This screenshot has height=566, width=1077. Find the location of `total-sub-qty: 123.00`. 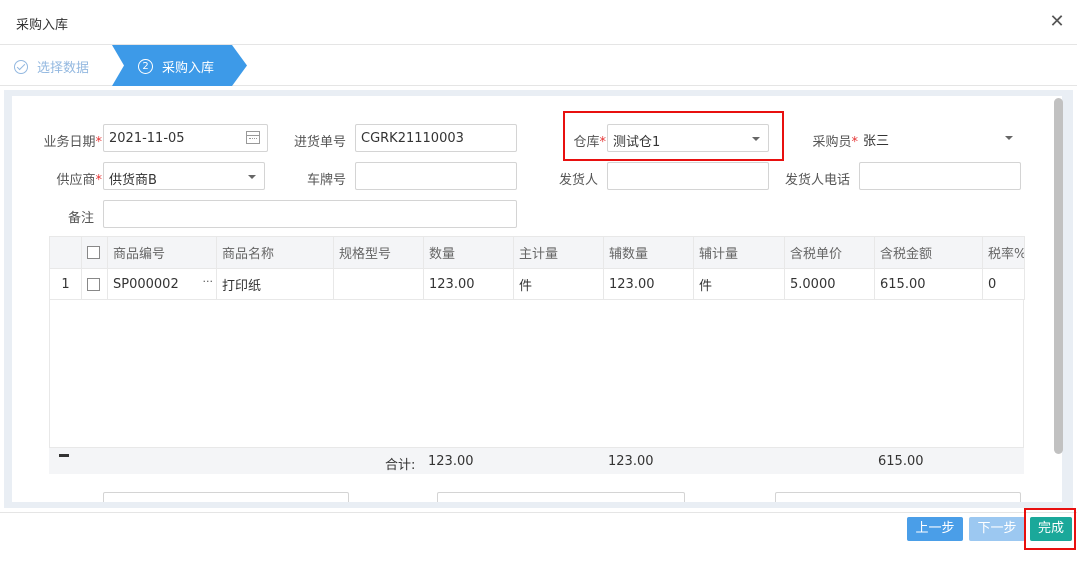

total-sub-qty: 123.00 is located at coordinates (631, 461).